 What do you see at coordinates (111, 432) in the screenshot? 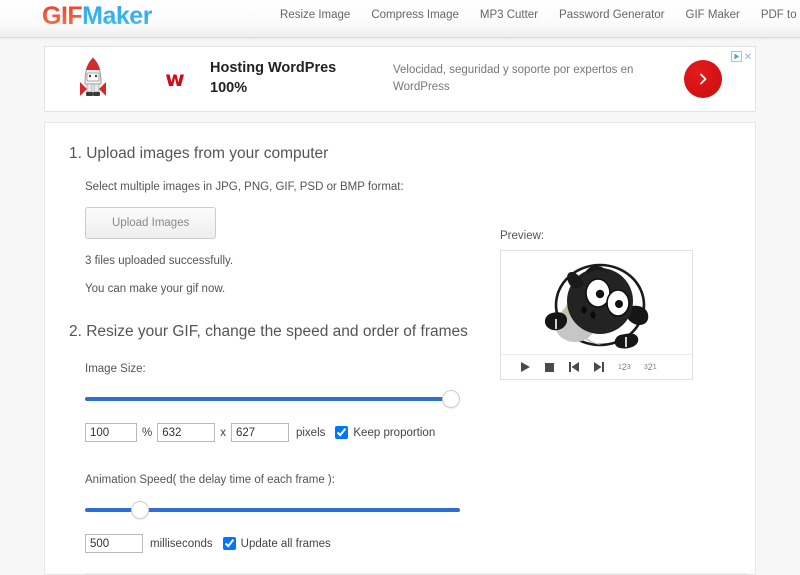
I see `size-percent-input` at bounding box center [111, 432].